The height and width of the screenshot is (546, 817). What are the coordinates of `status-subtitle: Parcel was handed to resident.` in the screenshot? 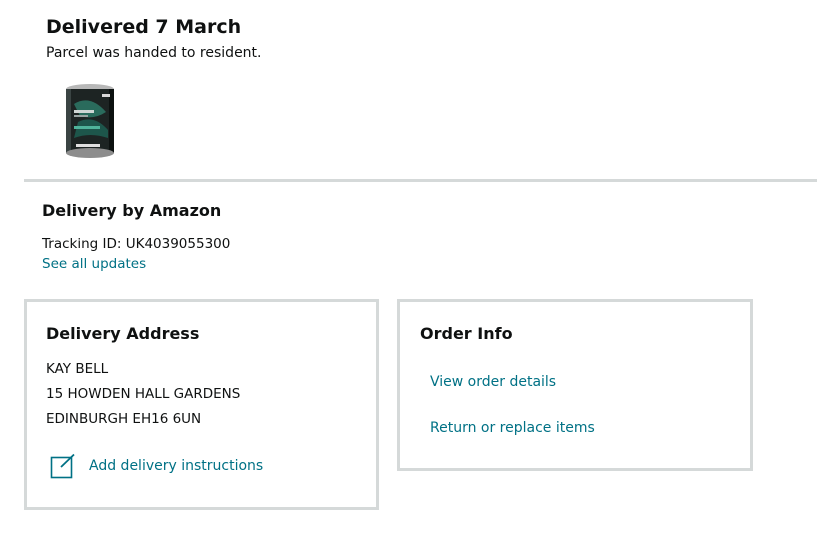 It's located at (154, 53).